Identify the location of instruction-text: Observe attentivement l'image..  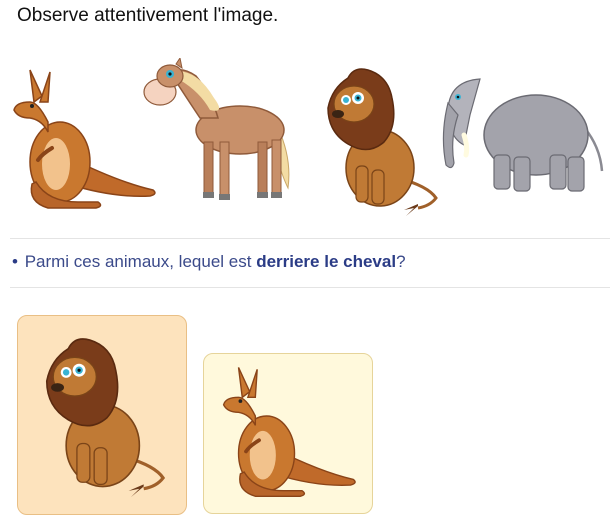
(148, 15).